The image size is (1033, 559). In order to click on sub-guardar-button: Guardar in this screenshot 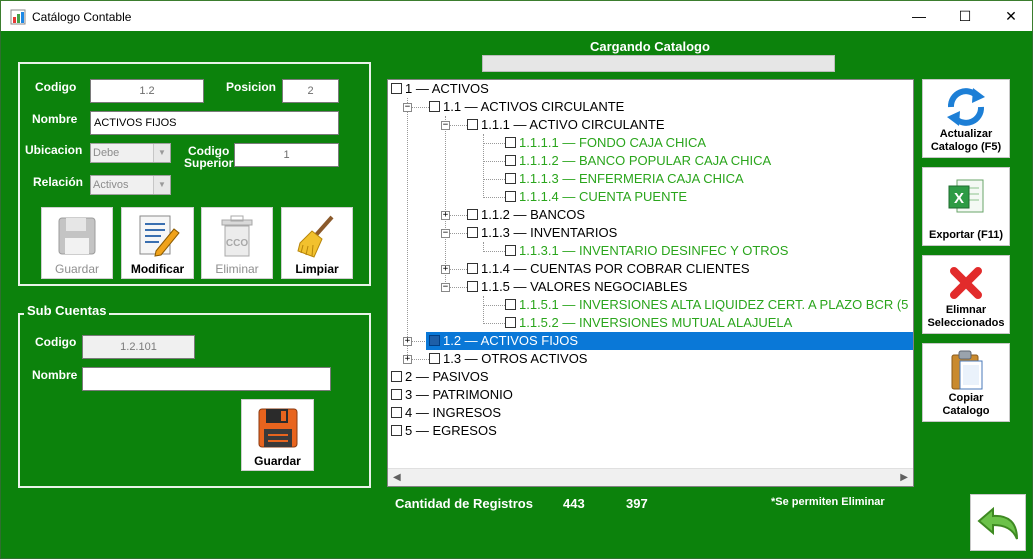, I will do `click(277, 435)`.